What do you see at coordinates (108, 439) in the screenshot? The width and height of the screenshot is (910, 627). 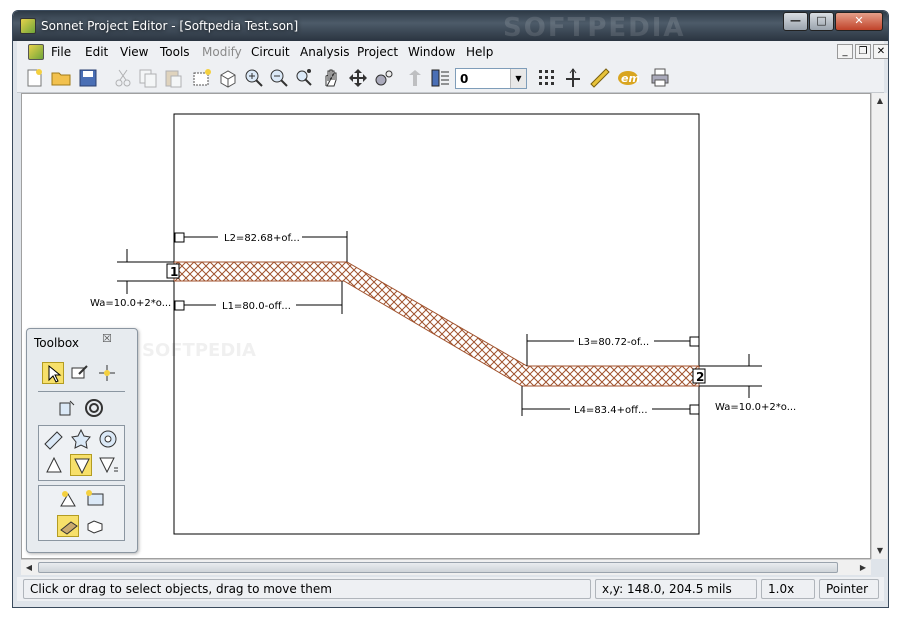 I see `circle-polygon-tool-icon` at bounding box center [108, 439].